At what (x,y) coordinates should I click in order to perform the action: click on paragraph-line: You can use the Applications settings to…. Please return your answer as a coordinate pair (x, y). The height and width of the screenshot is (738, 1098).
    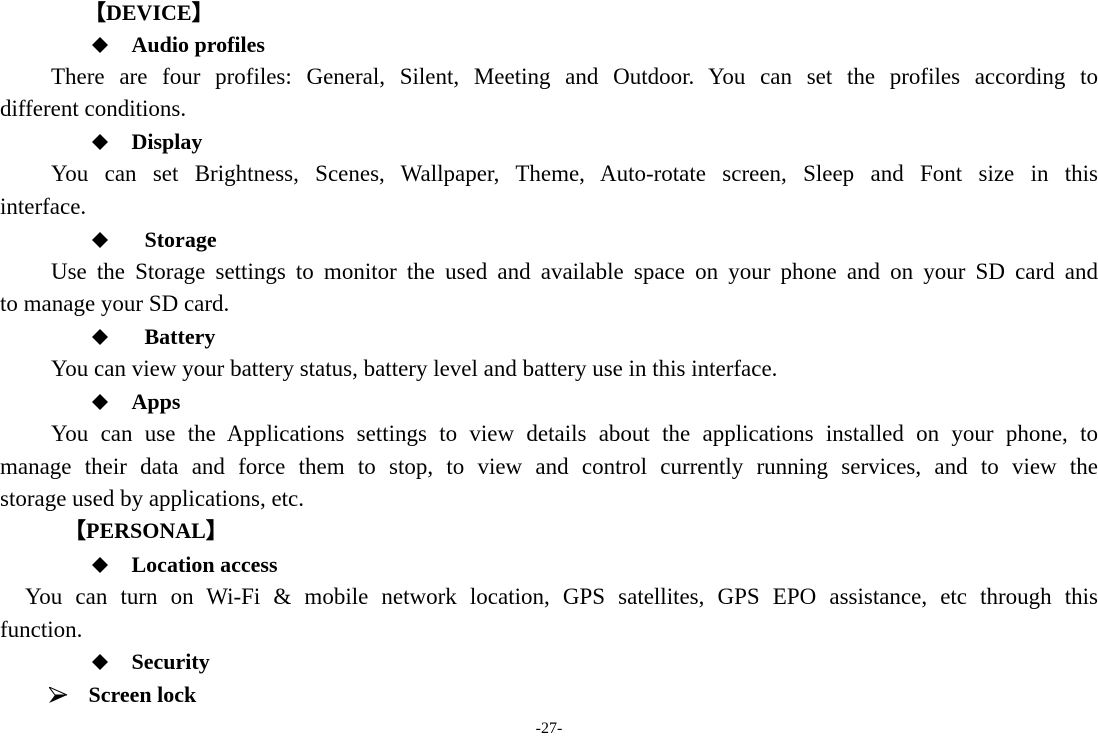
    Looking at the image, I should click on (574, 433).